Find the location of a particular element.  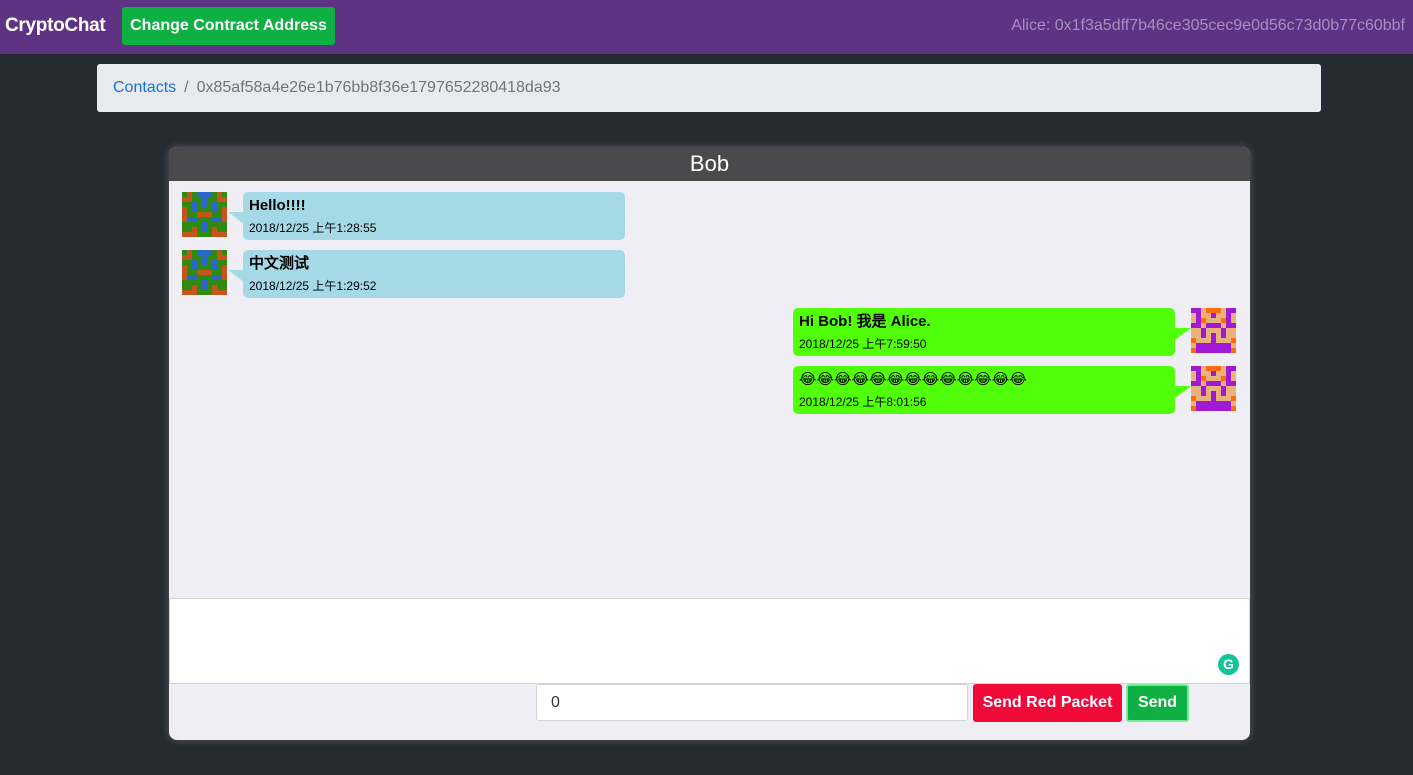

breadcrumb-contacts-link: Contacts is located at coordinates (144, 87).